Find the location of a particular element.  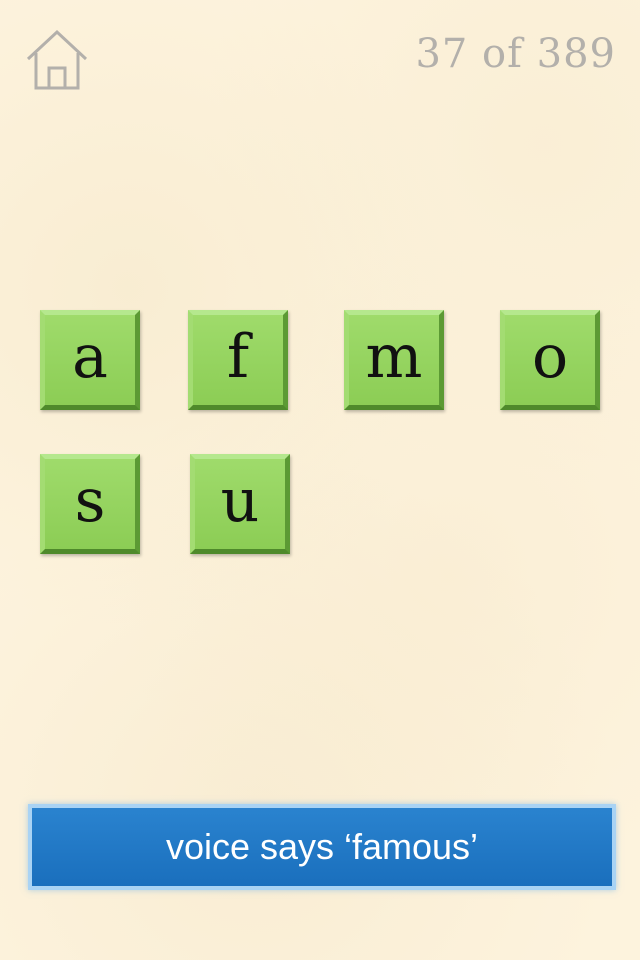

letter-tile-o: o is located at coordinates (550, 360).